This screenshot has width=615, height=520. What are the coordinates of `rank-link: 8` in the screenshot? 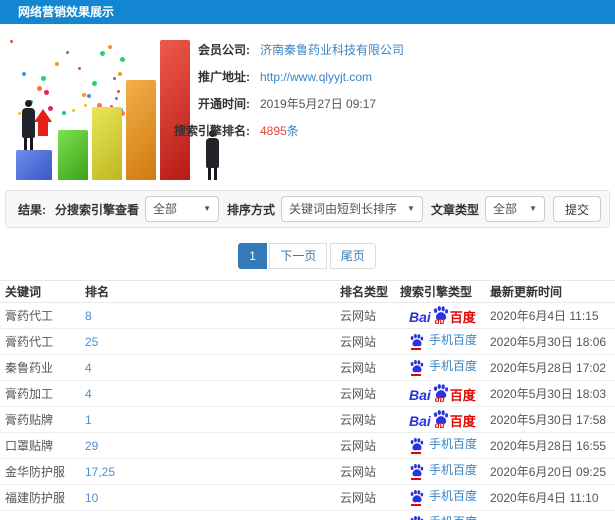 It's located at (88, 316).